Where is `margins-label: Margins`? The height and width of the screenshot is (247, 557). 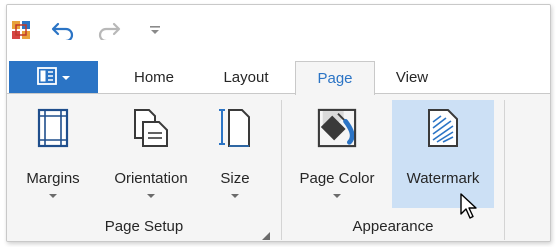
margins-label: Margins is located at coordinates (53, 178).